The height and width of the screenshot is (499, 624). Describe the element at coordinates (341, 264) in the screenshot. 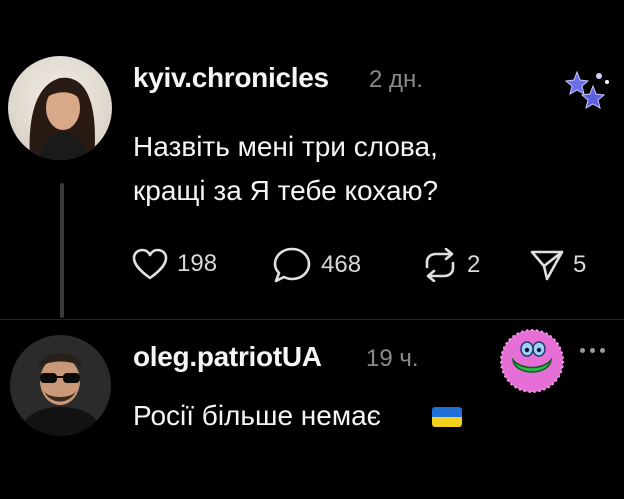

I see `comment-count: 468` at that location.